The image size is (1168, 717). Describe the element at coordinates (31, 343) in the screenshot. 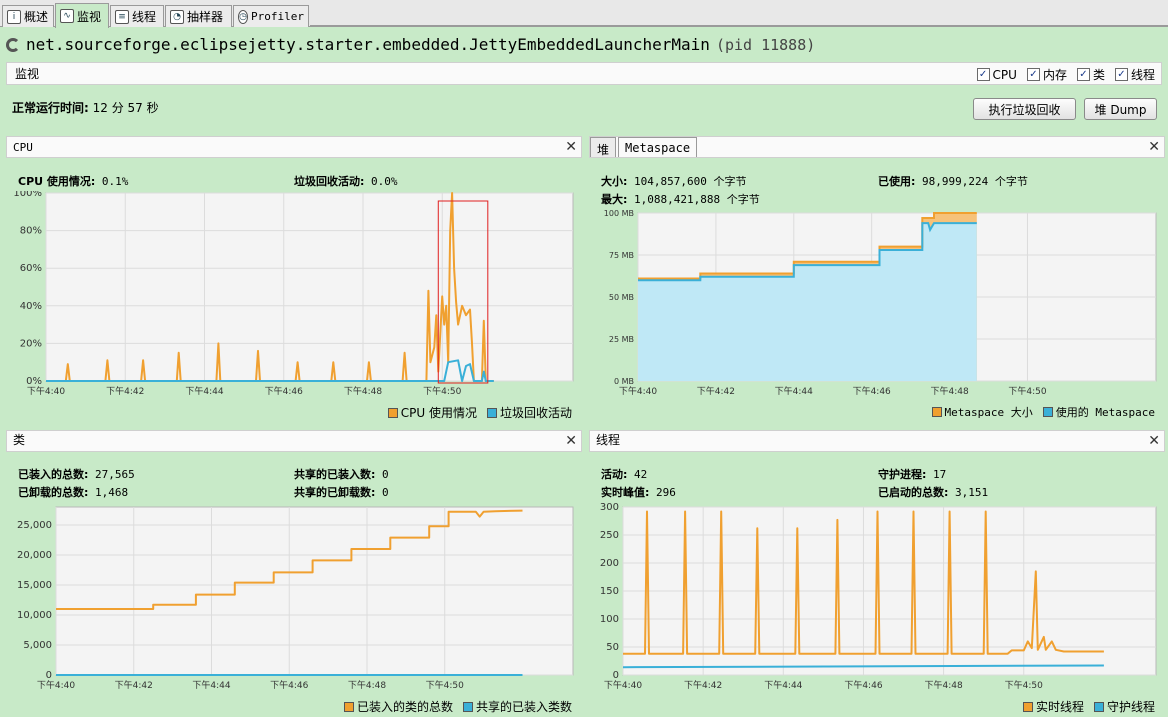

I see `y-tick-label: 20%` at that location.